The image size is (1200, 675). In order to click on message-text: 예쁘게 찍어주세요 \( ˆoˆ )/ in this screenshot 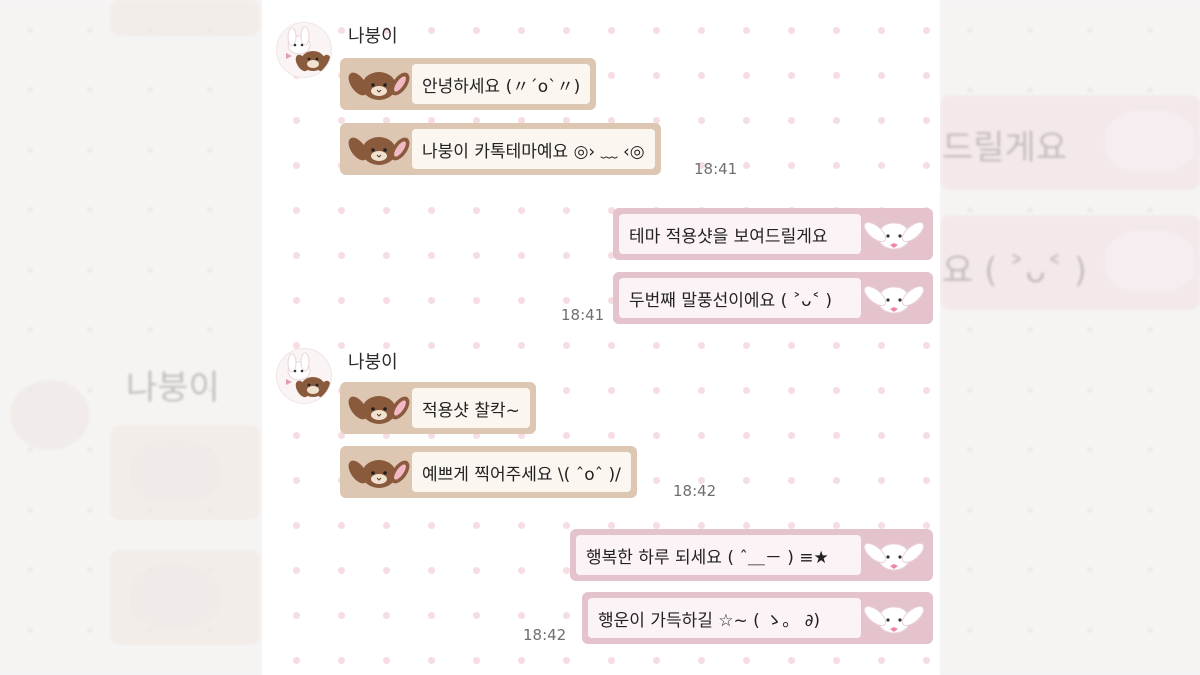, I will do `click(521, 472)`.